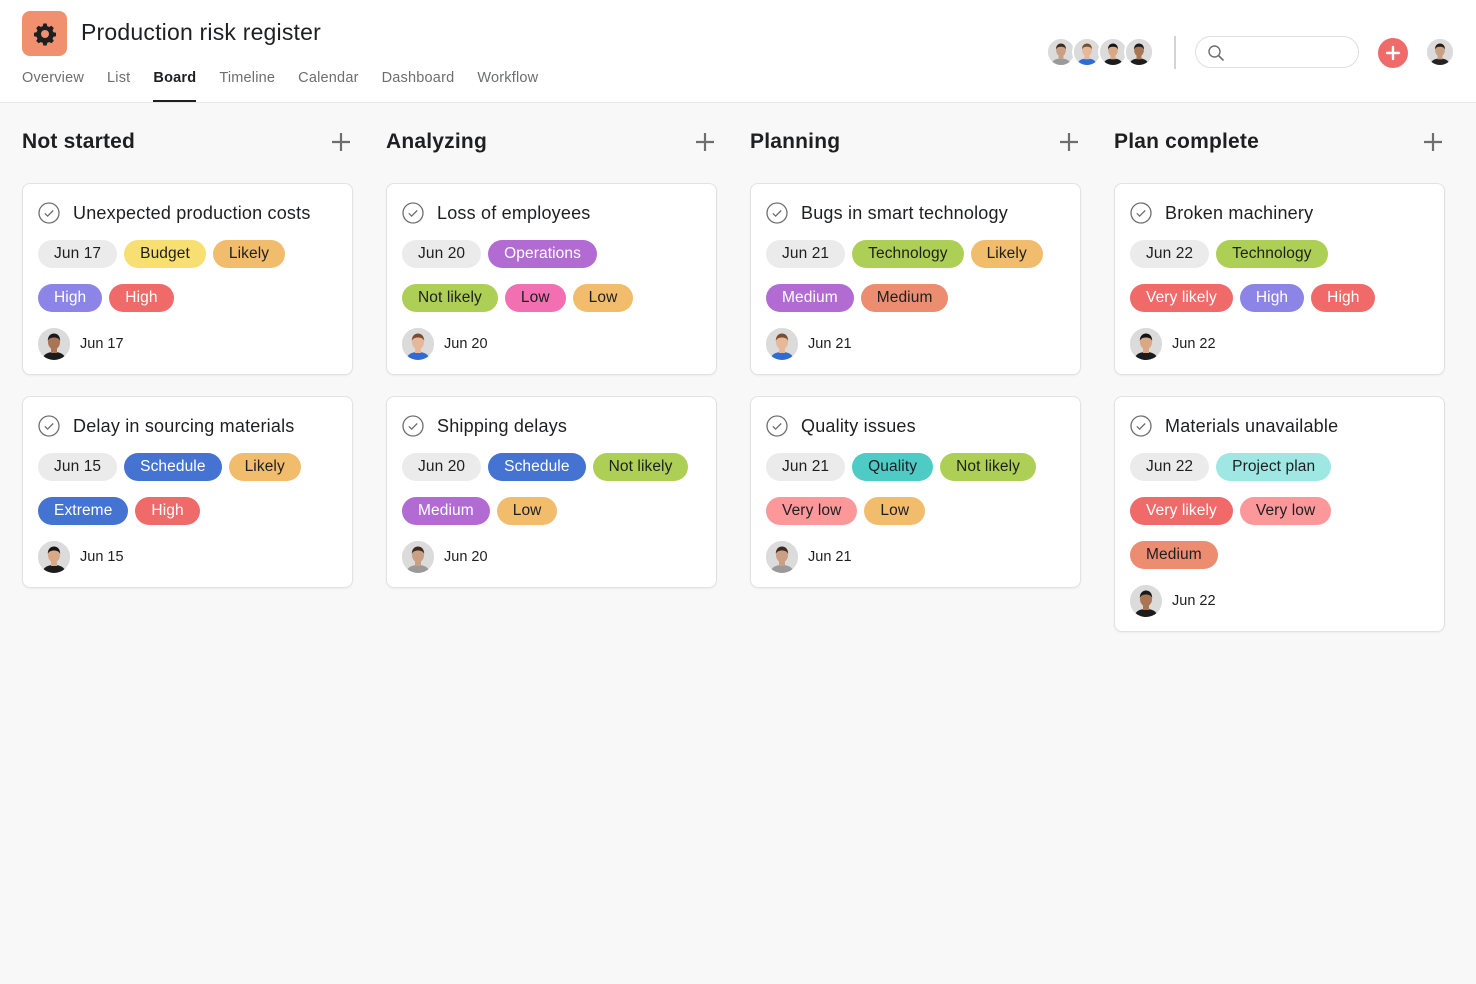 The width and height of the screenshot is (1476, 984). I want to click on card-title-row: Quality issues, so click(916, 426).